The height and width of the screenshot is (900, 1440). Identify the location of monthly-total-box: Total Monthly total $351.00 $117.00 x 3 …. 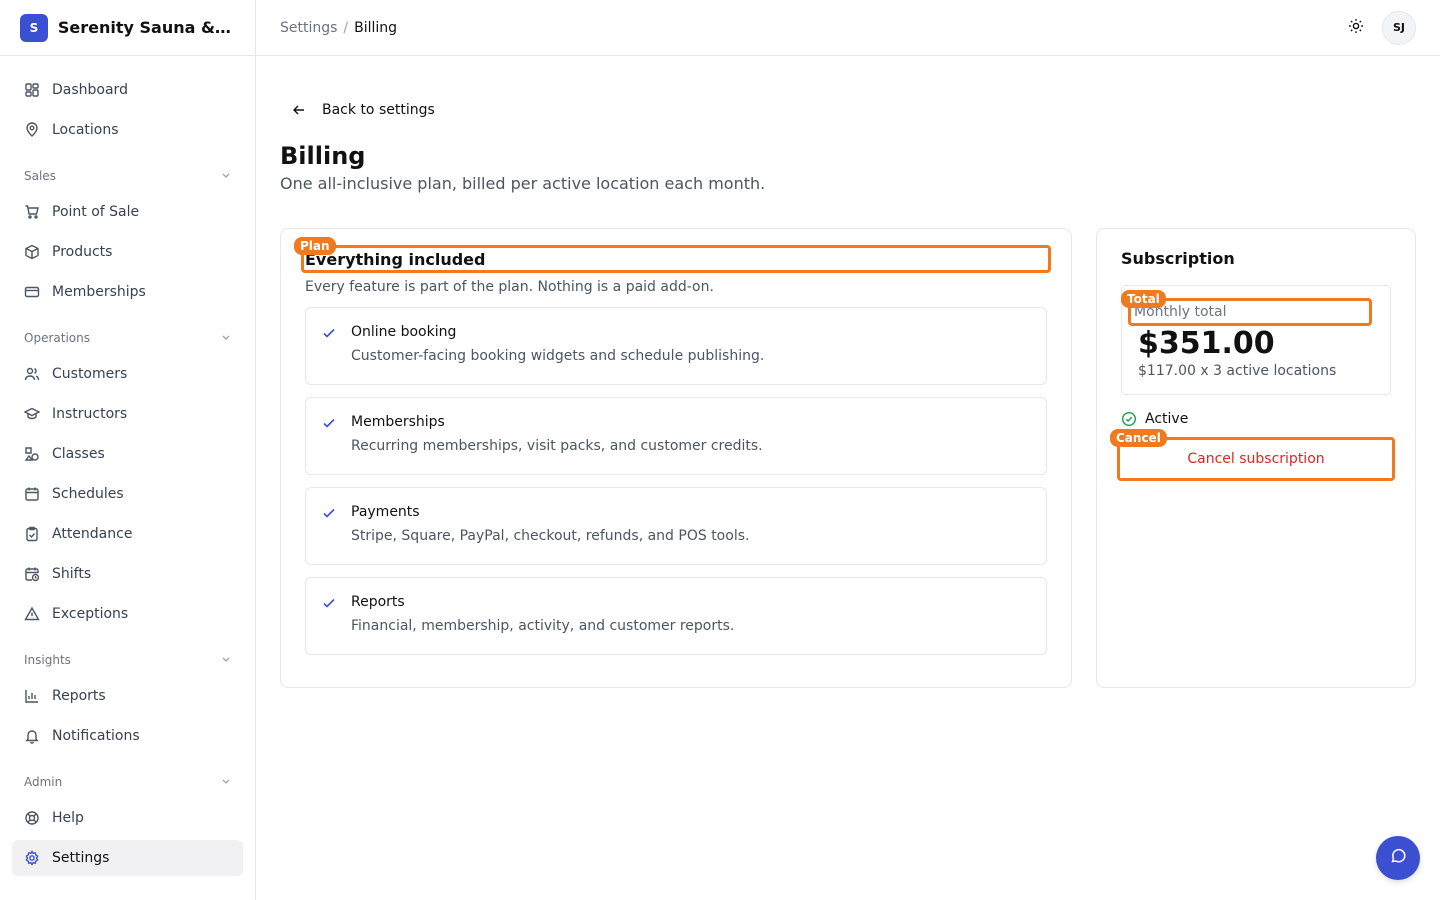
(1256, 340).